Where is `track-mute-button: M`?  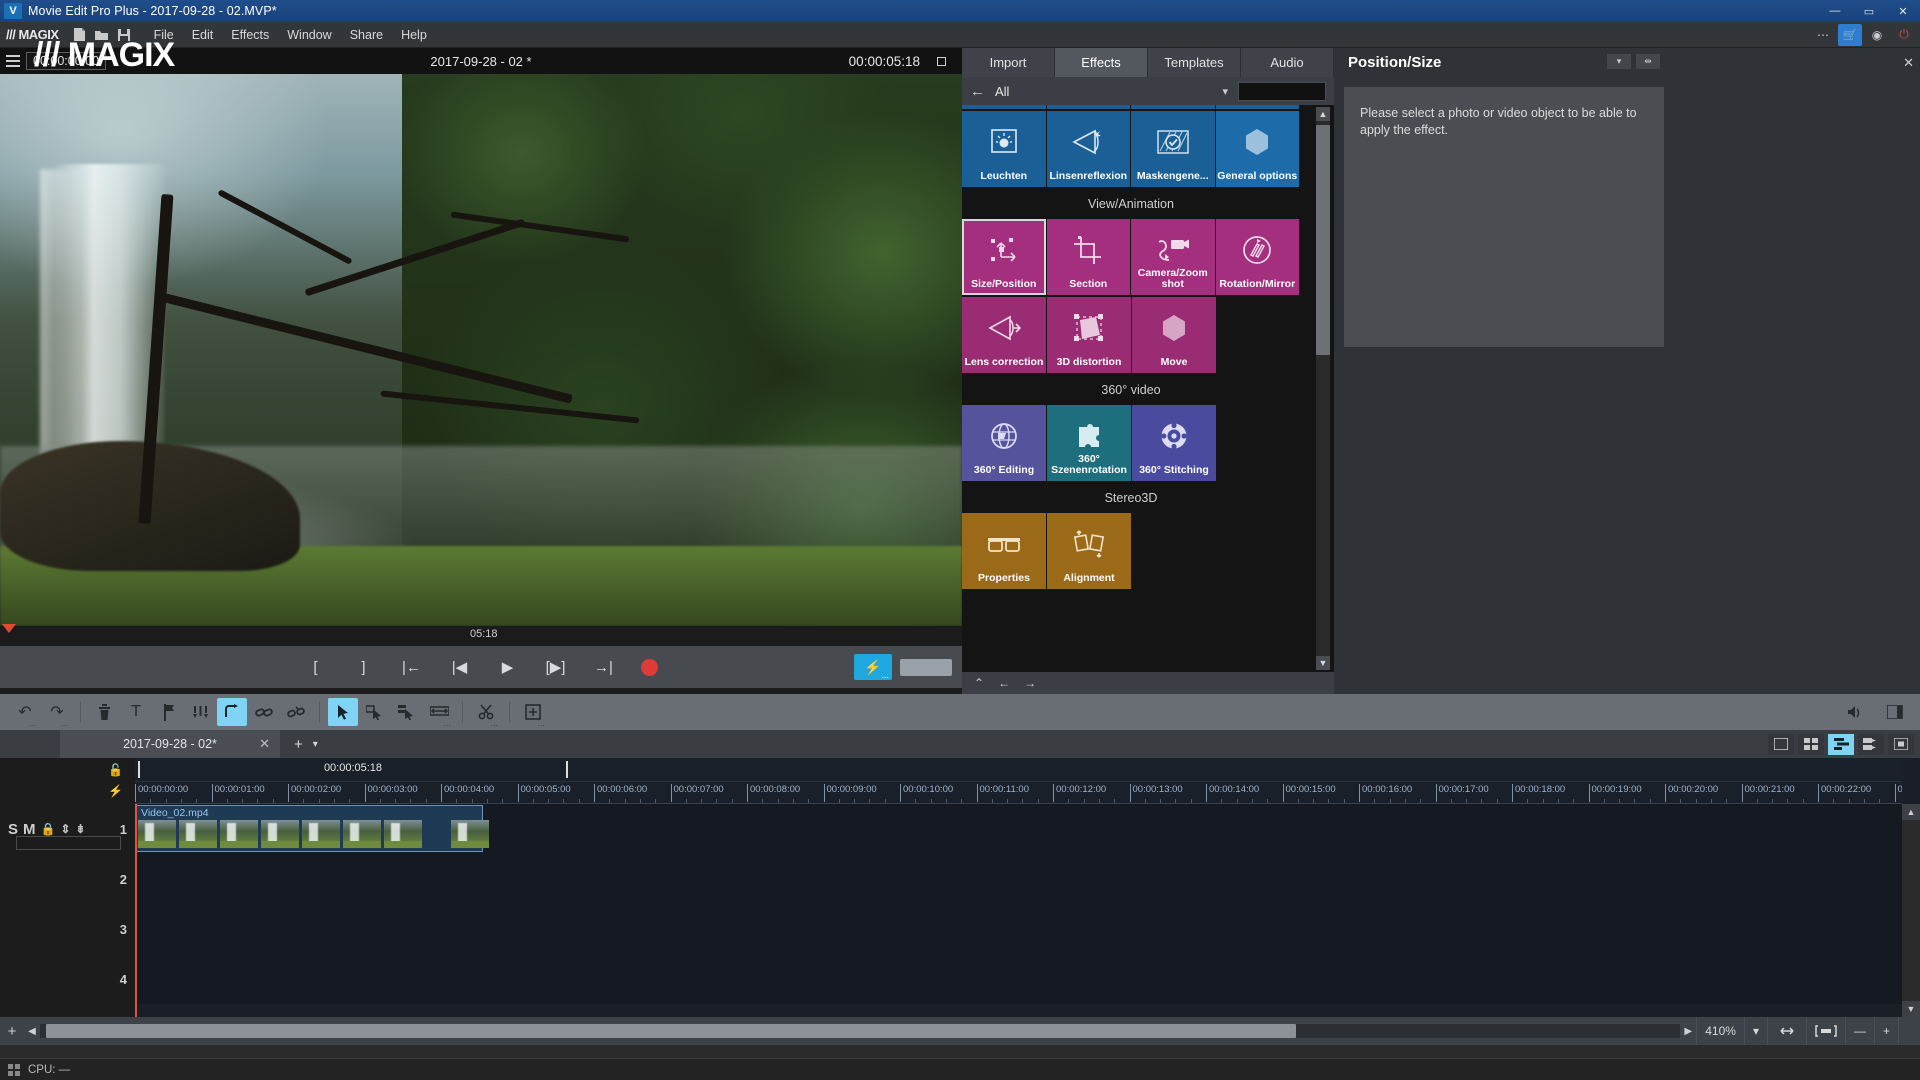
track-mute-button: M is located at coordinates (29, 829).